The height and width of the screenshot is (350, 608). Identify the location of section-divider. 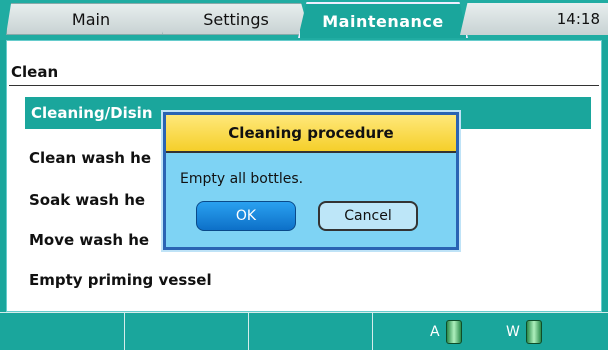
(304, 85).